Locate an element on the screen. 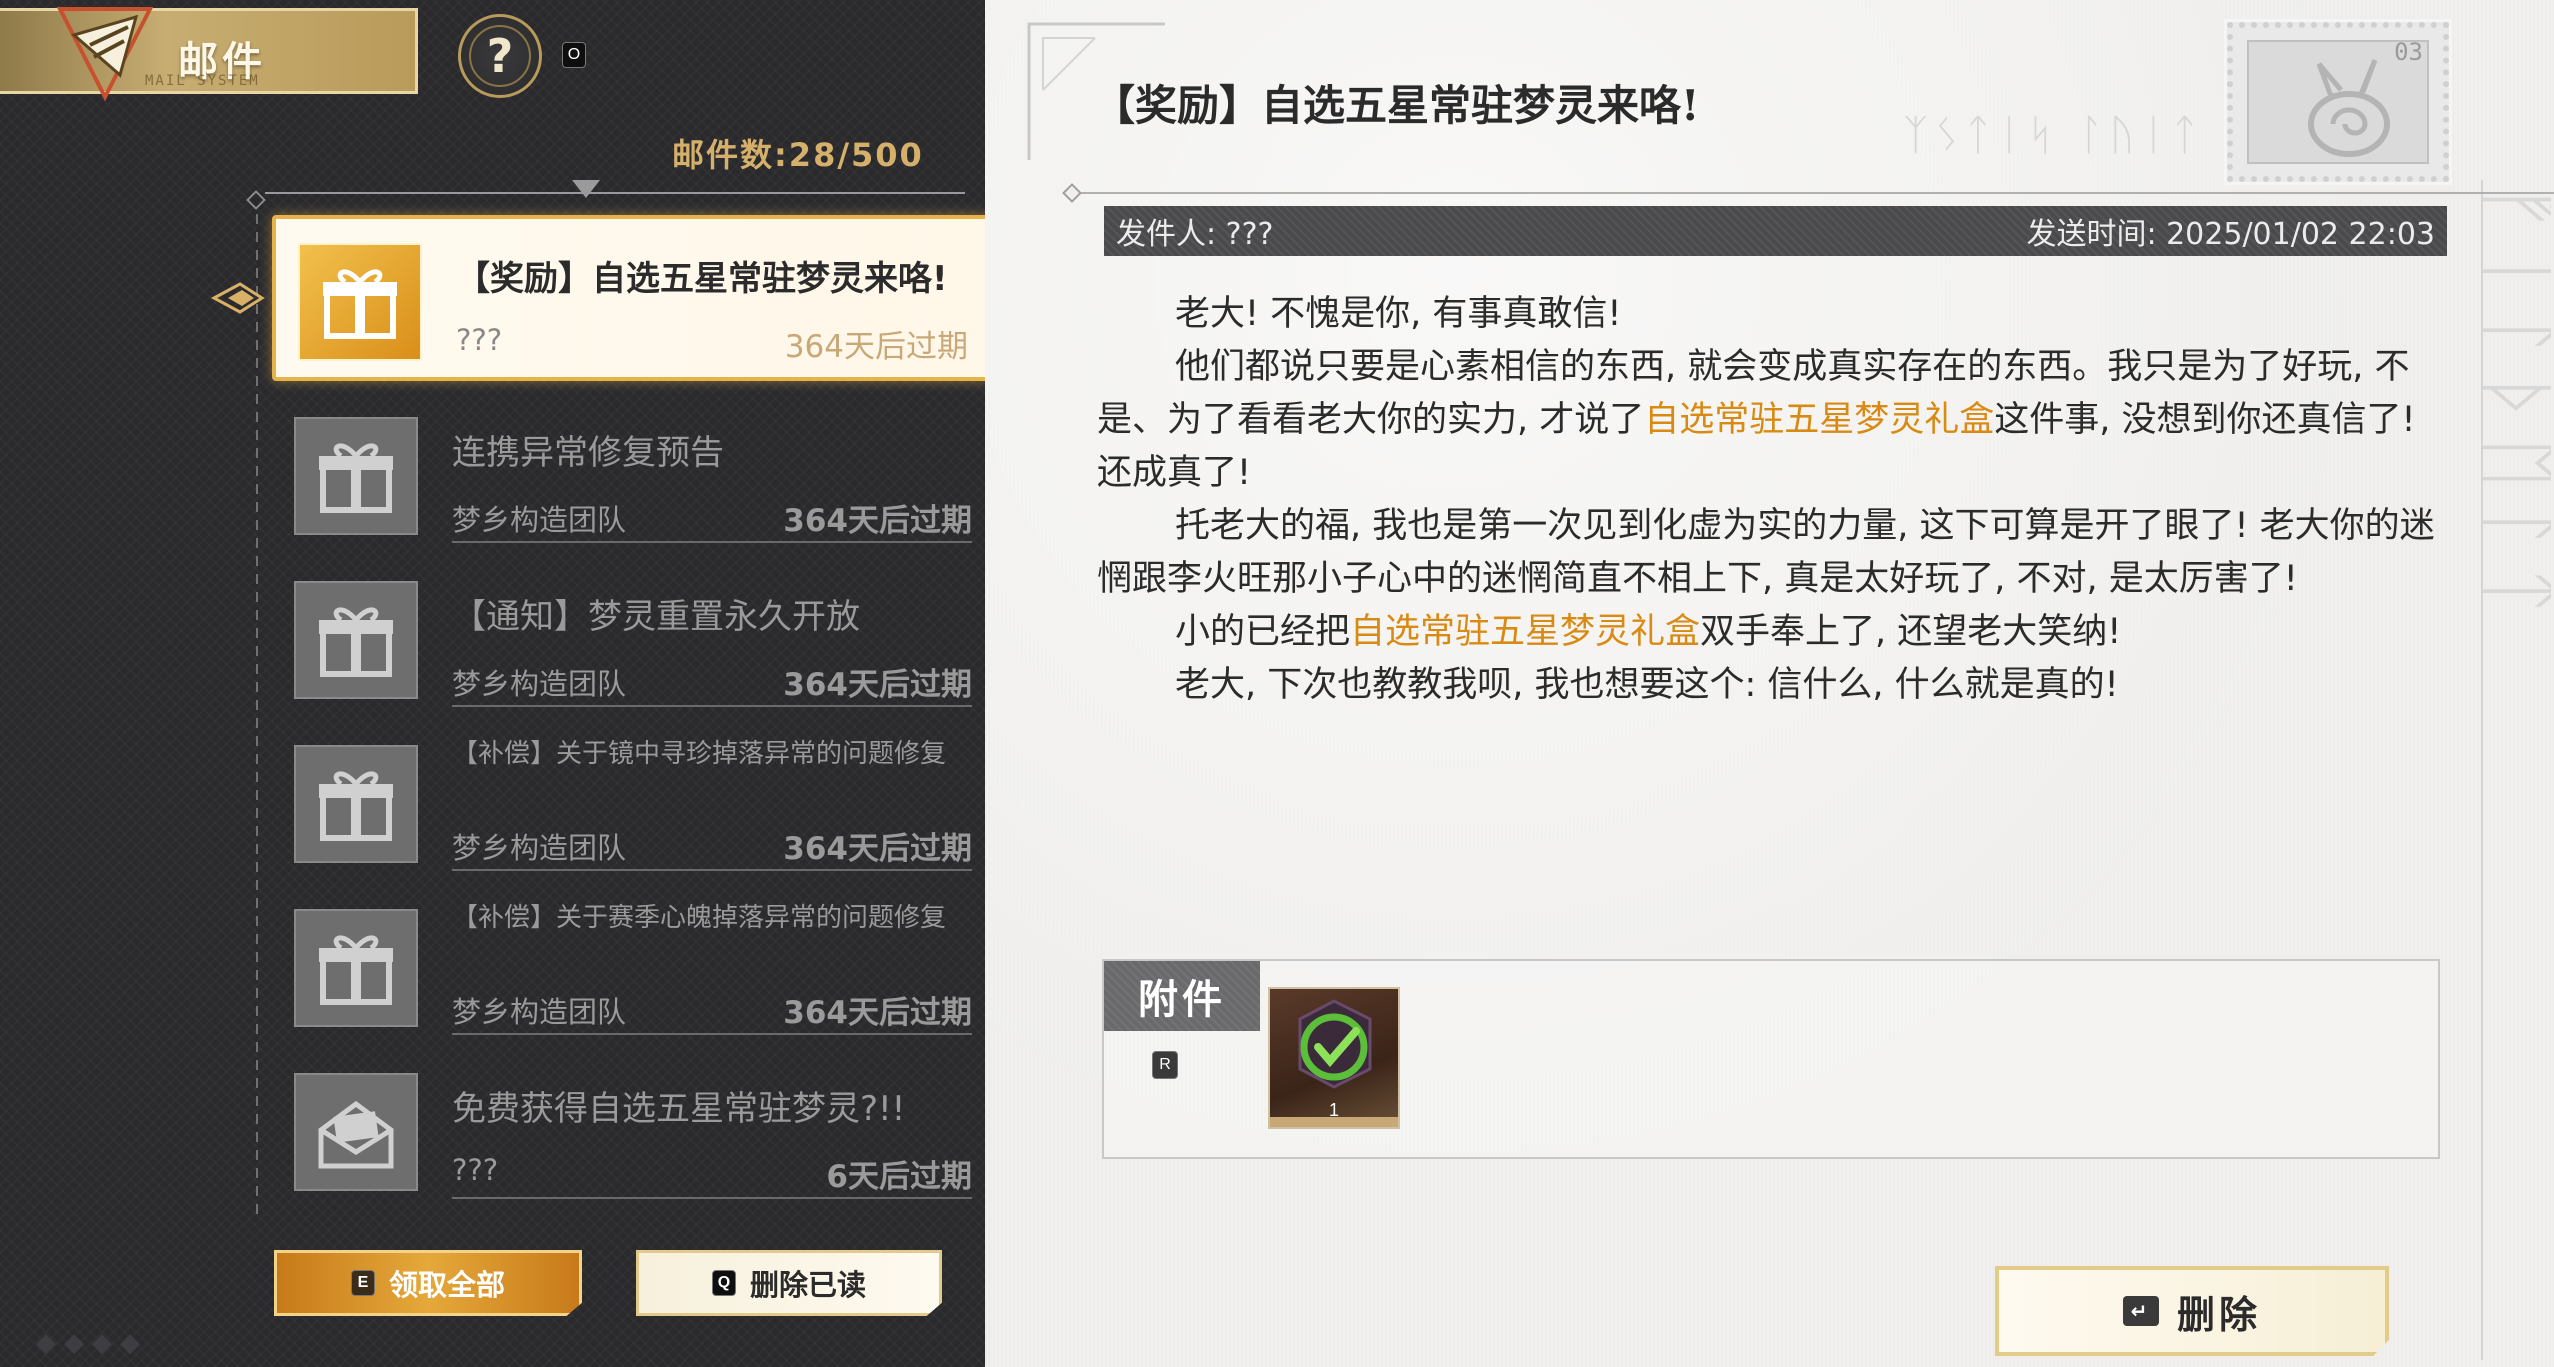 The height and width of the screenshot is (1367, 2554). mail-subject: 【补偿】关于赛季心魄掉落异常的问题修复 is located at coordinates (699, 918).